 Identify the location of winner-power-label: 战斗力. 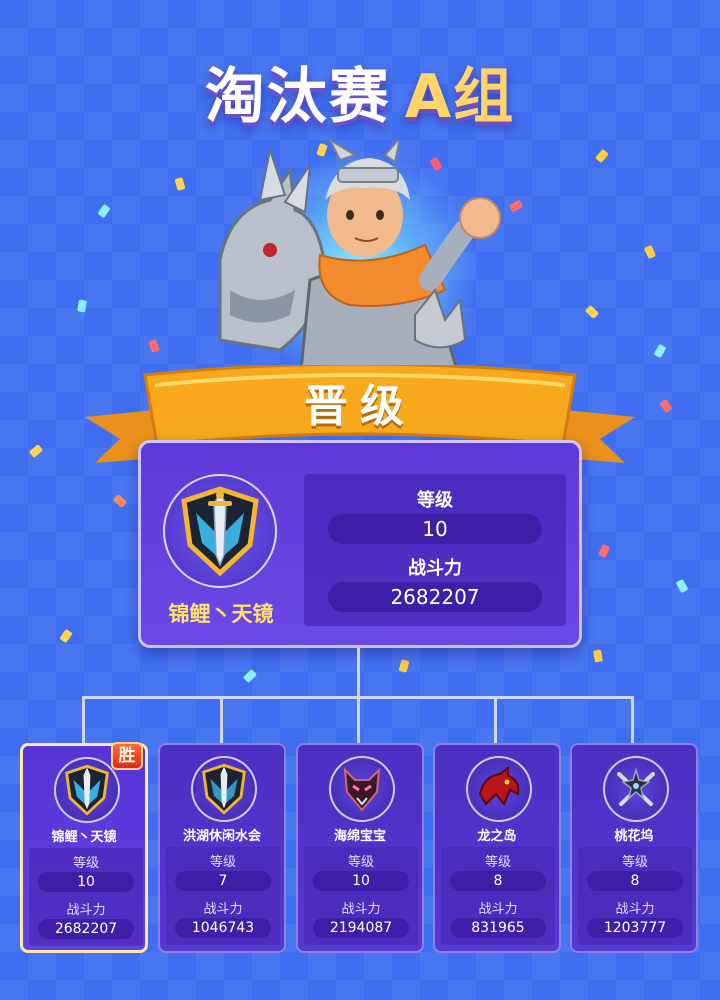
(435, 568).